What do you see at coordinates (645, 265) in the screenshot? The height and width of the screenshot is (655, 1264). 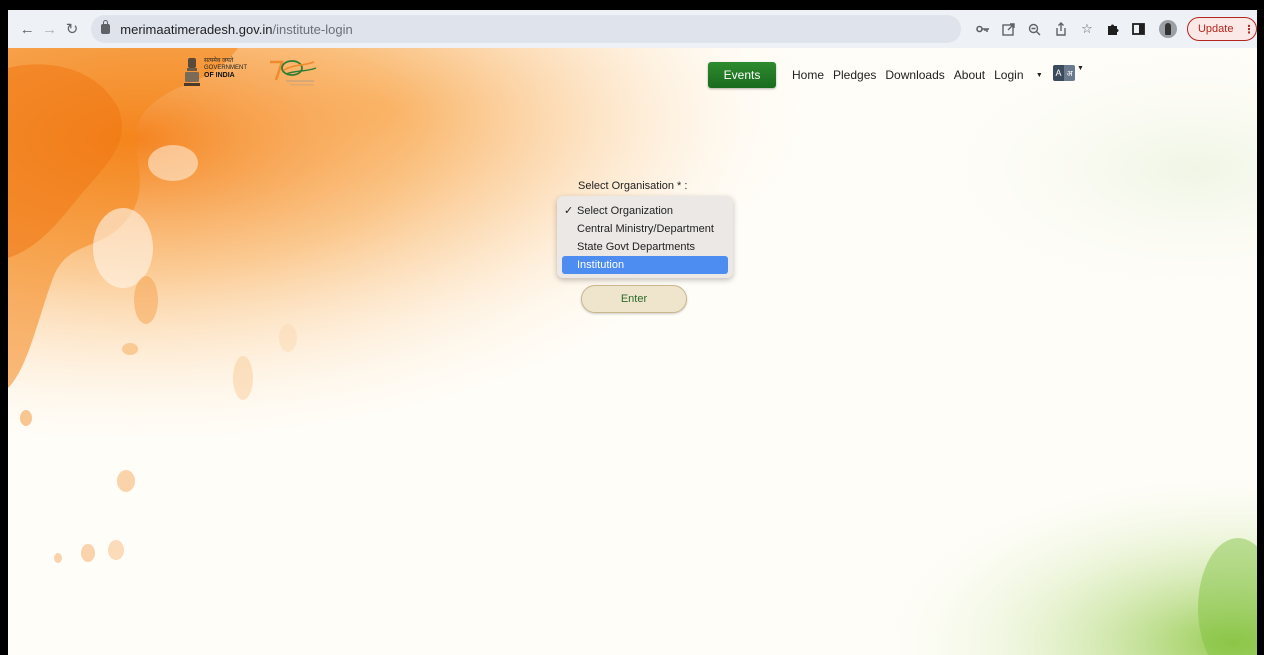 I see `dropdown-option-institution: Institution` at bounding box center [645, 265].